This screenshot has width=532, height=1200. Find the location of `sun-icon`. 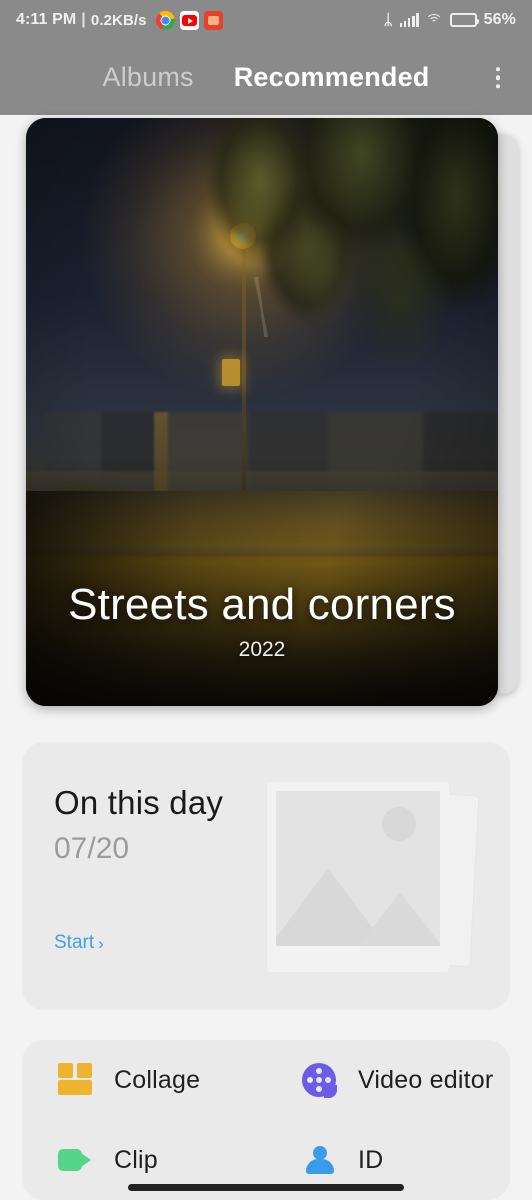

sun-icon is located at coordinates (399, 824).